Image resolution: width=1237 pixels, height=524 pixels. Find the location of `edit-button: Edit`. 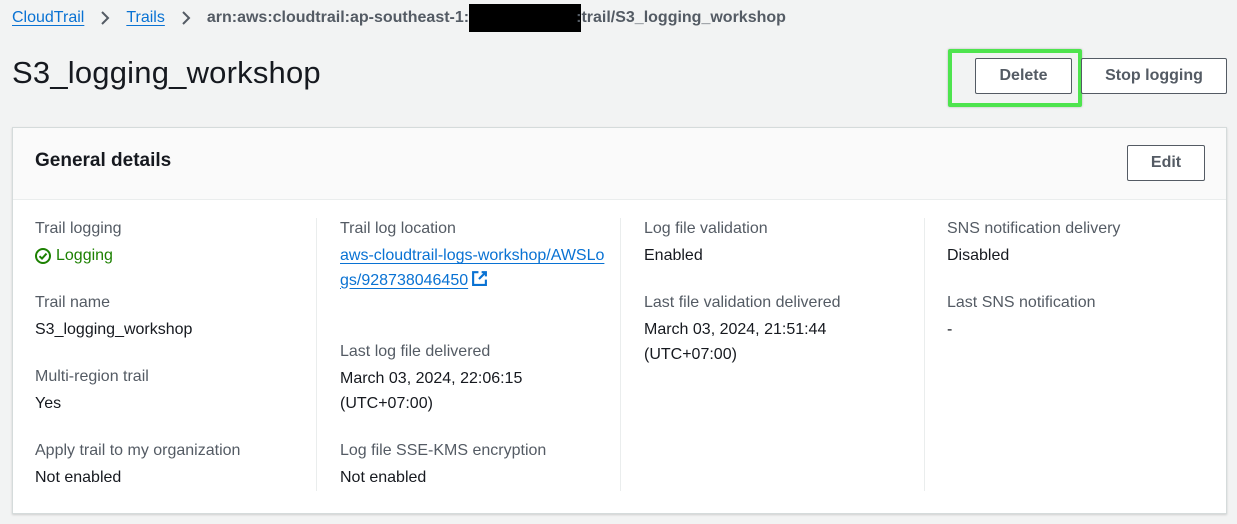

edit-button: Edit is located at coordinates (1166, 163).